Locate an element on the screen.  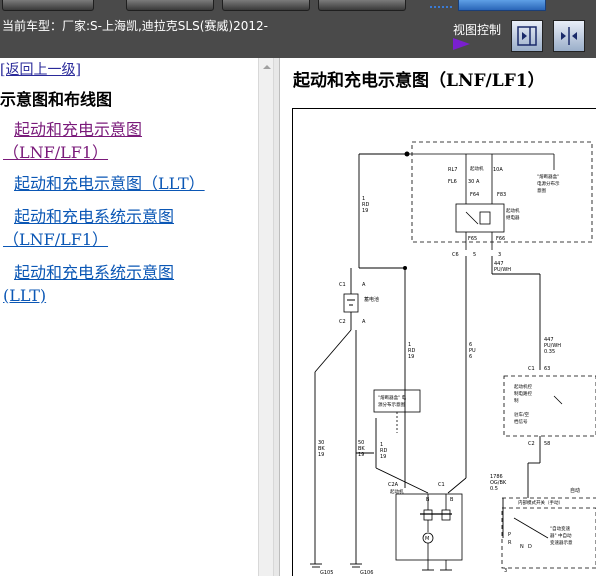
label-power-box: "熔断器盒" is located at coordinates (548, 176).